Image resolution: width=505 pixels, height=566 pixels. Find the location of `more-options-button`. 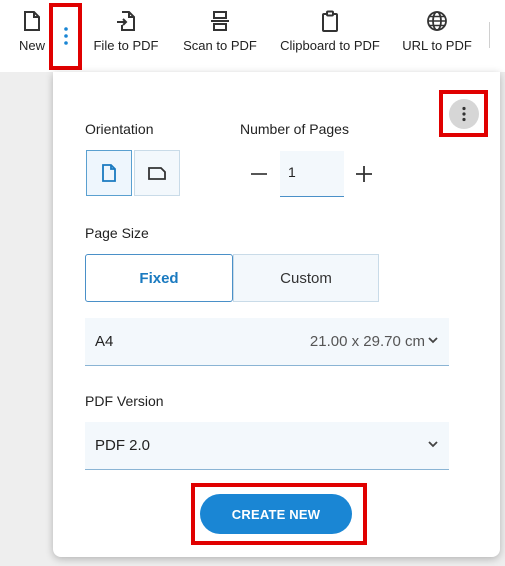

more-options-button is located at coordinates (66, 36).